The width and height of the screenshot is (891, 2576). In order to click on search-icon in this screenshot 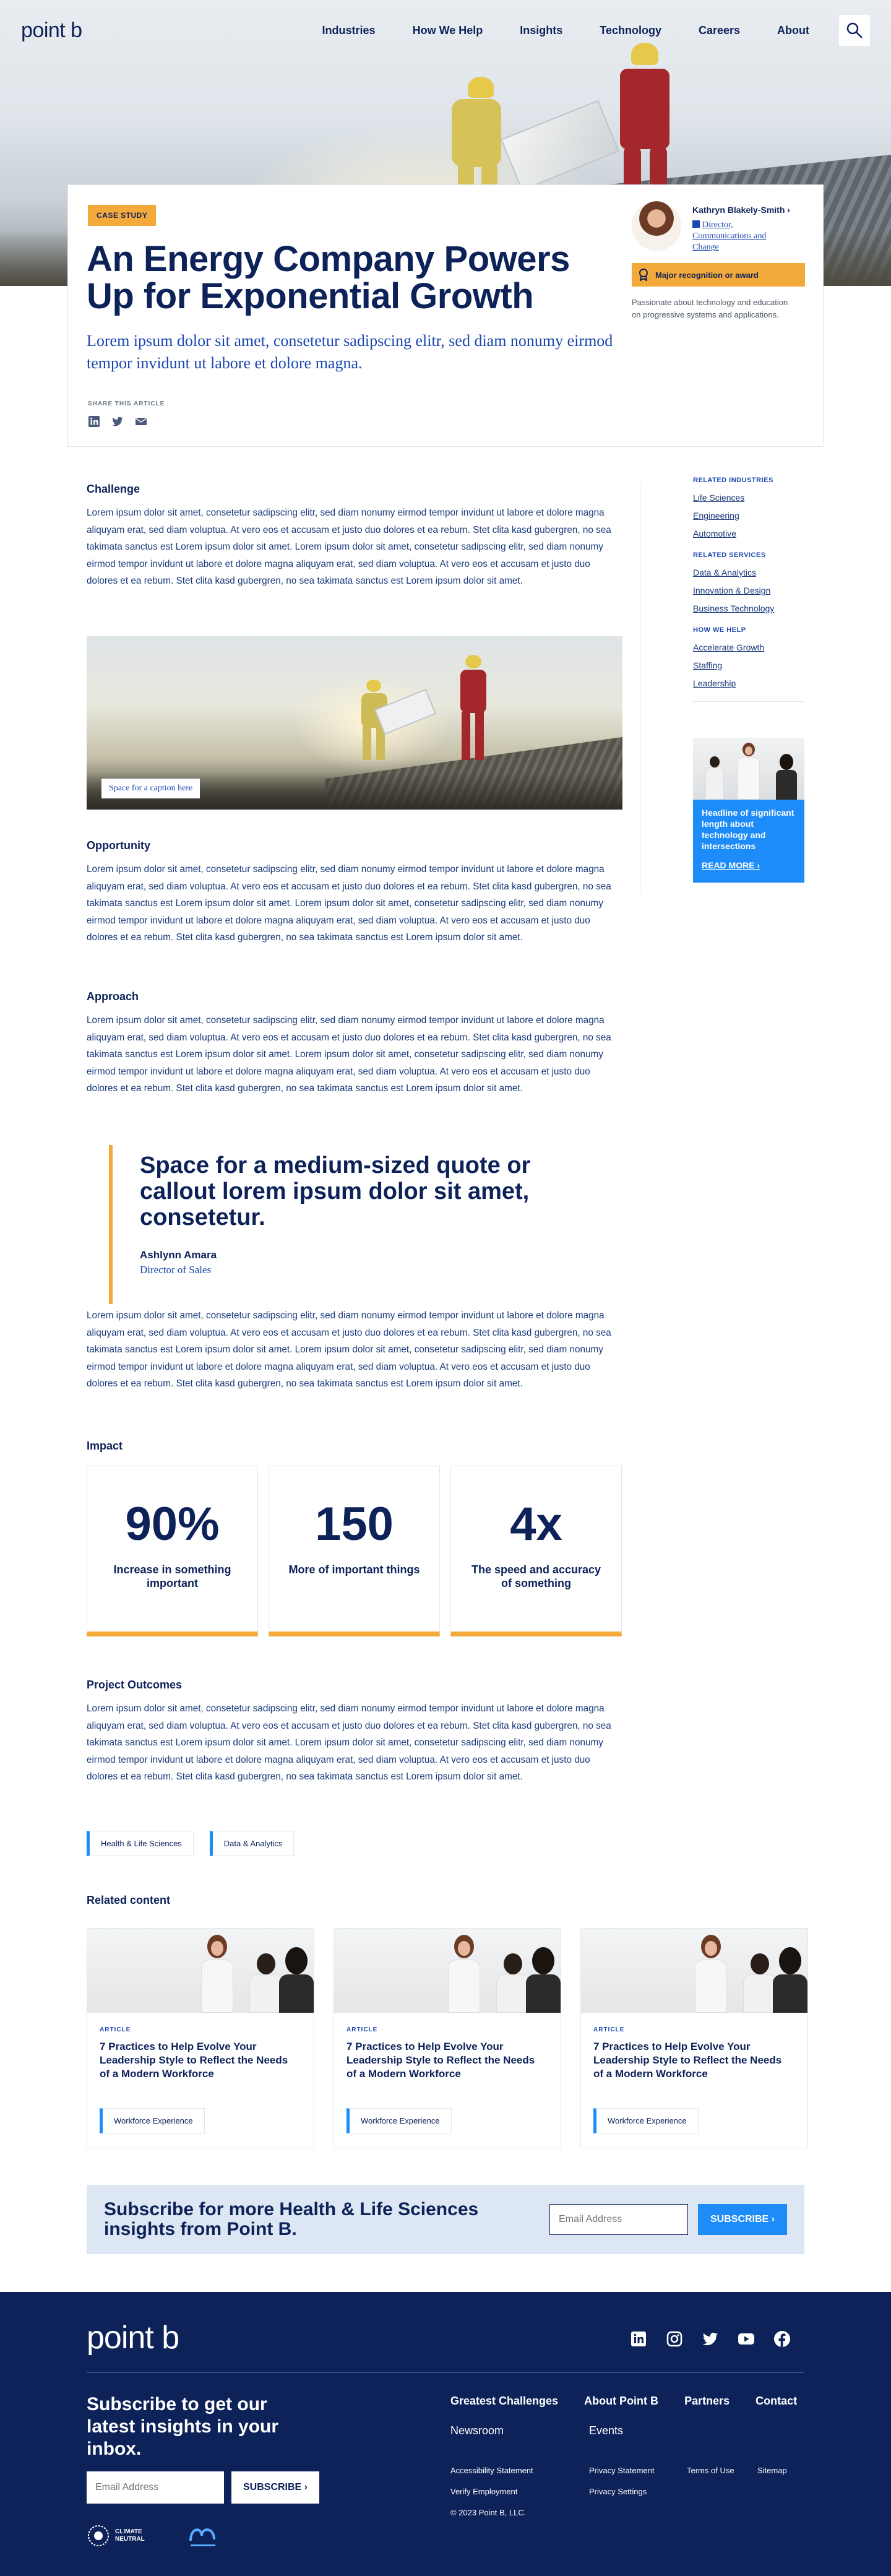, I will do `click(854, 30)`.